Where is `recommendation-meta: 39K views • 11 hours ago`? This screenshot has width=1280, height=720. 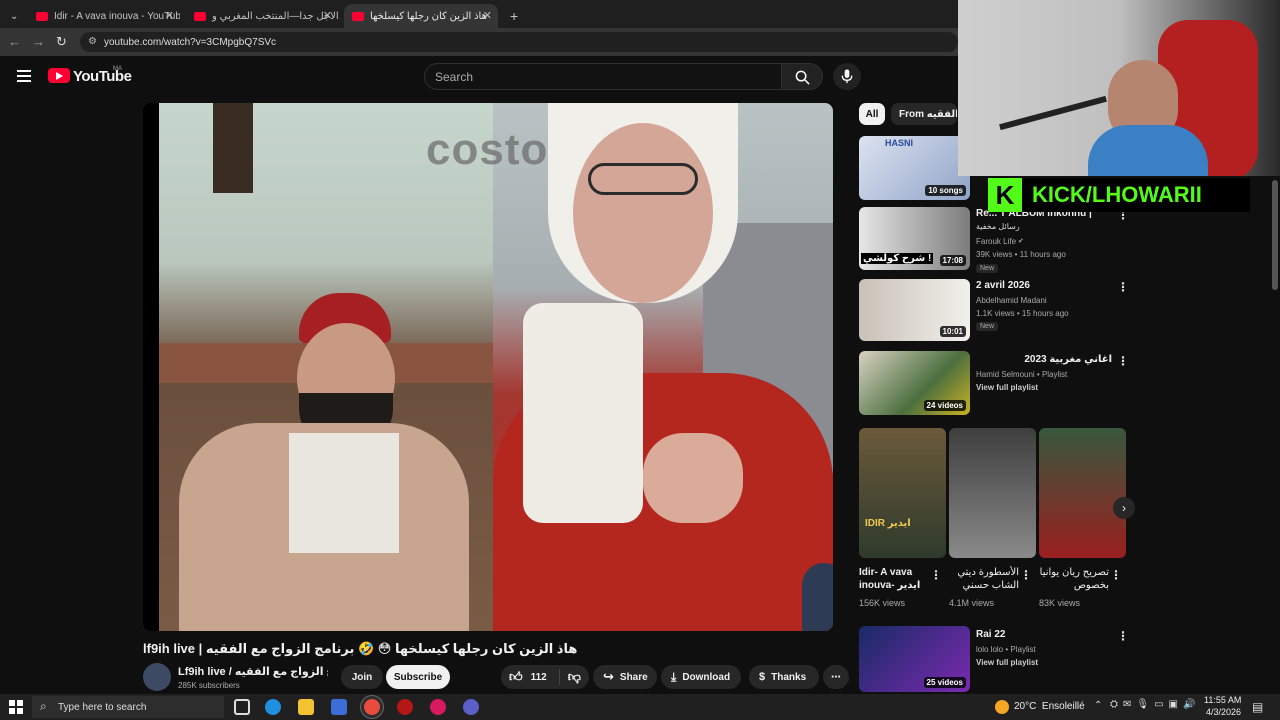 recommendation-meta: 39K views • 11 hours ago is located at coordinates (1021, 254).